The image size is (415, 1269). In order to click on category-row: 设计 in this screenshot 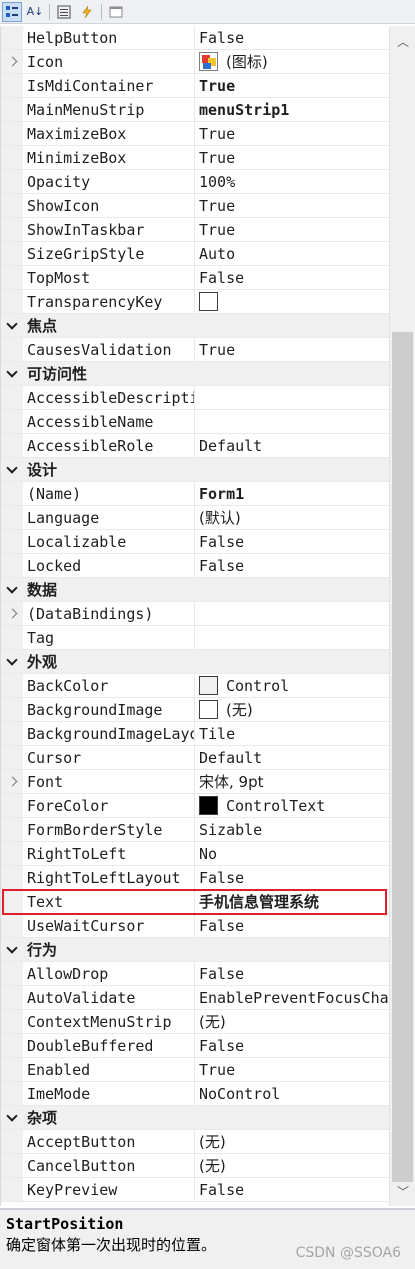, I will do `click(195, 470)`.